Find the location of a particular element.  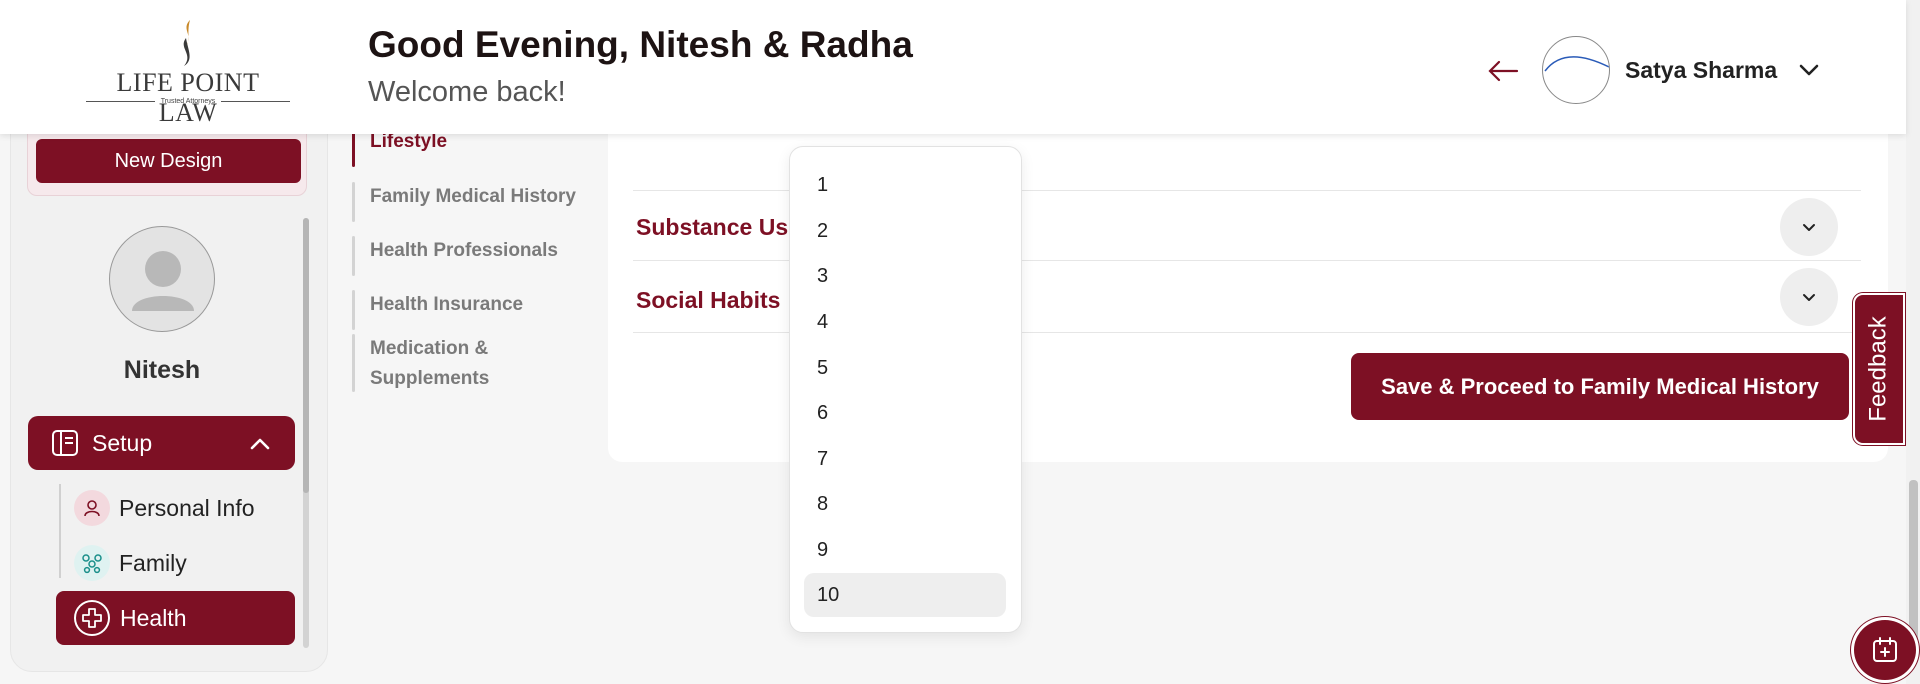

calendar-icon is located at coordinates (1885, 649).